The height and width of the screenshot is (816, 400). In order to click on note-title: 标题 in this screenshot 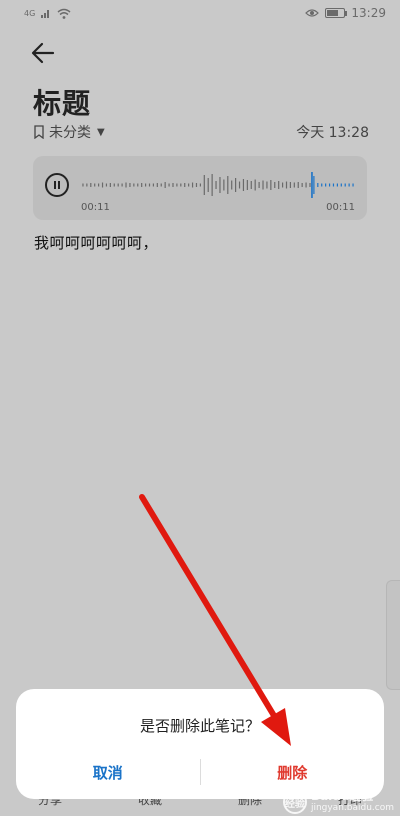, I will do `click(62, 102)`.